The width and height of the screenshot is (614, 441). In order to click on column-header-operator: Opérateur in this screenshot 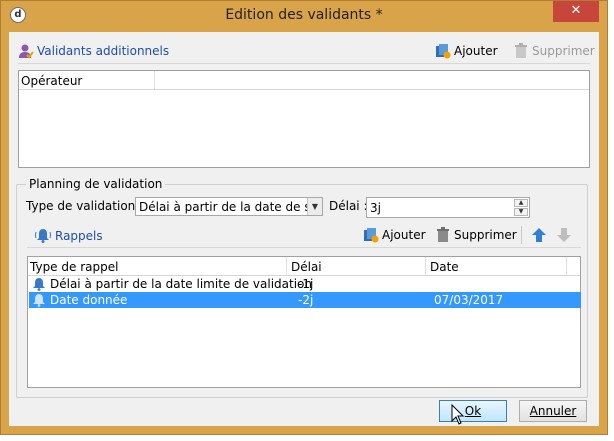, I will do `click(51, 81)`.